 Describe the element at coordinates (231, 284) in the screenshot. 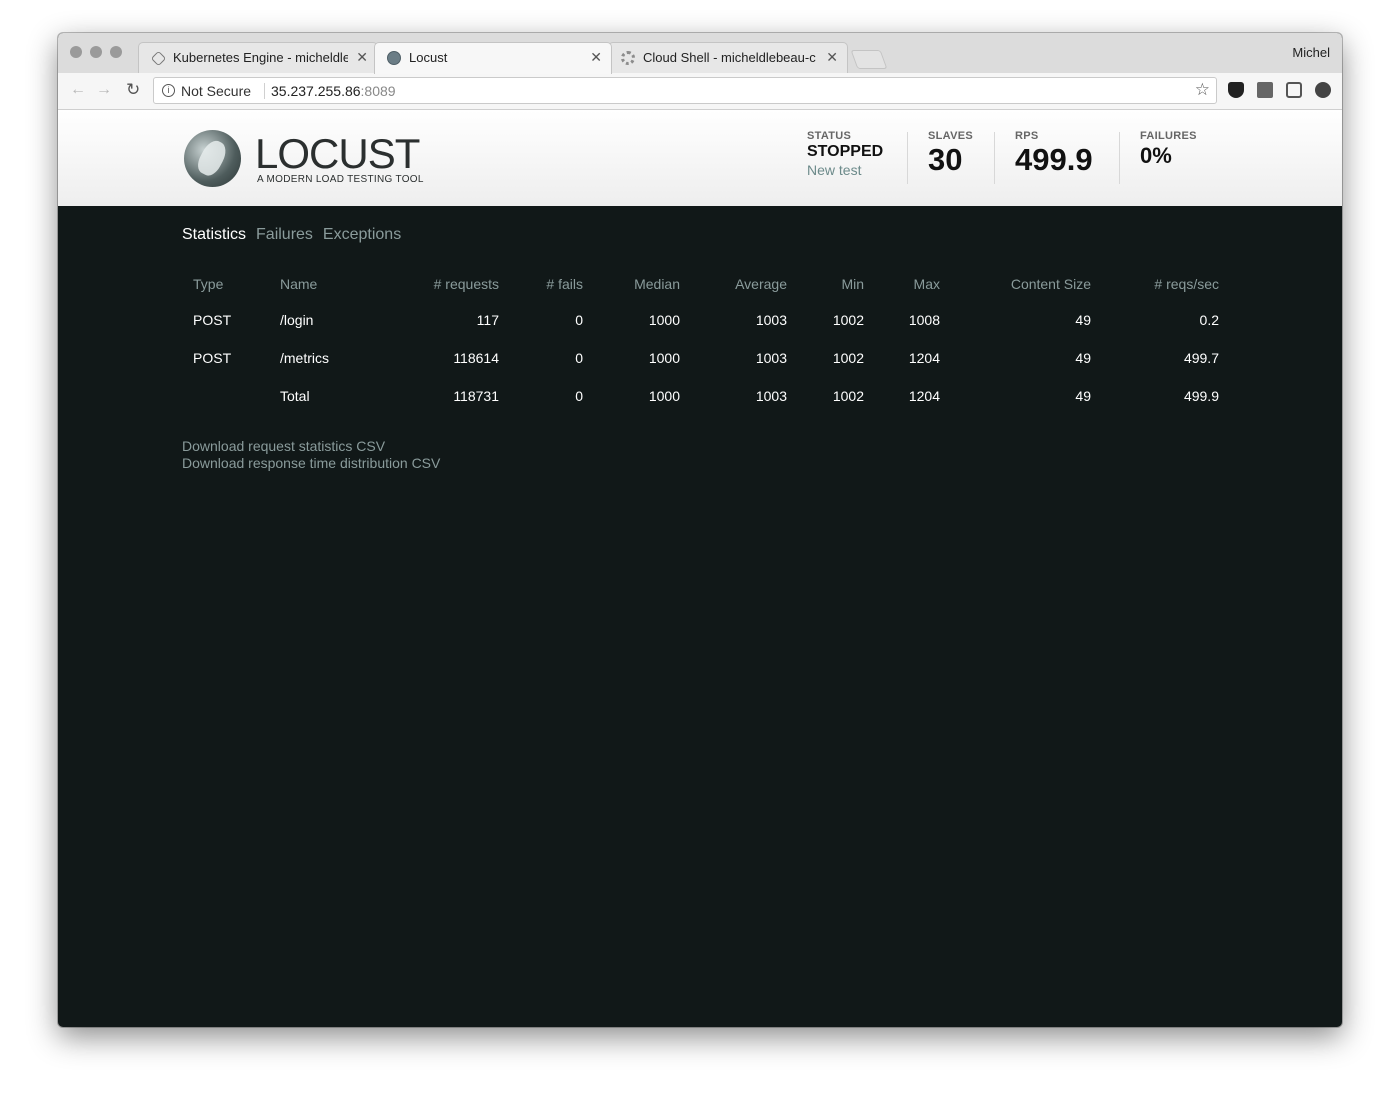

I see `column-header: Type` at that location.